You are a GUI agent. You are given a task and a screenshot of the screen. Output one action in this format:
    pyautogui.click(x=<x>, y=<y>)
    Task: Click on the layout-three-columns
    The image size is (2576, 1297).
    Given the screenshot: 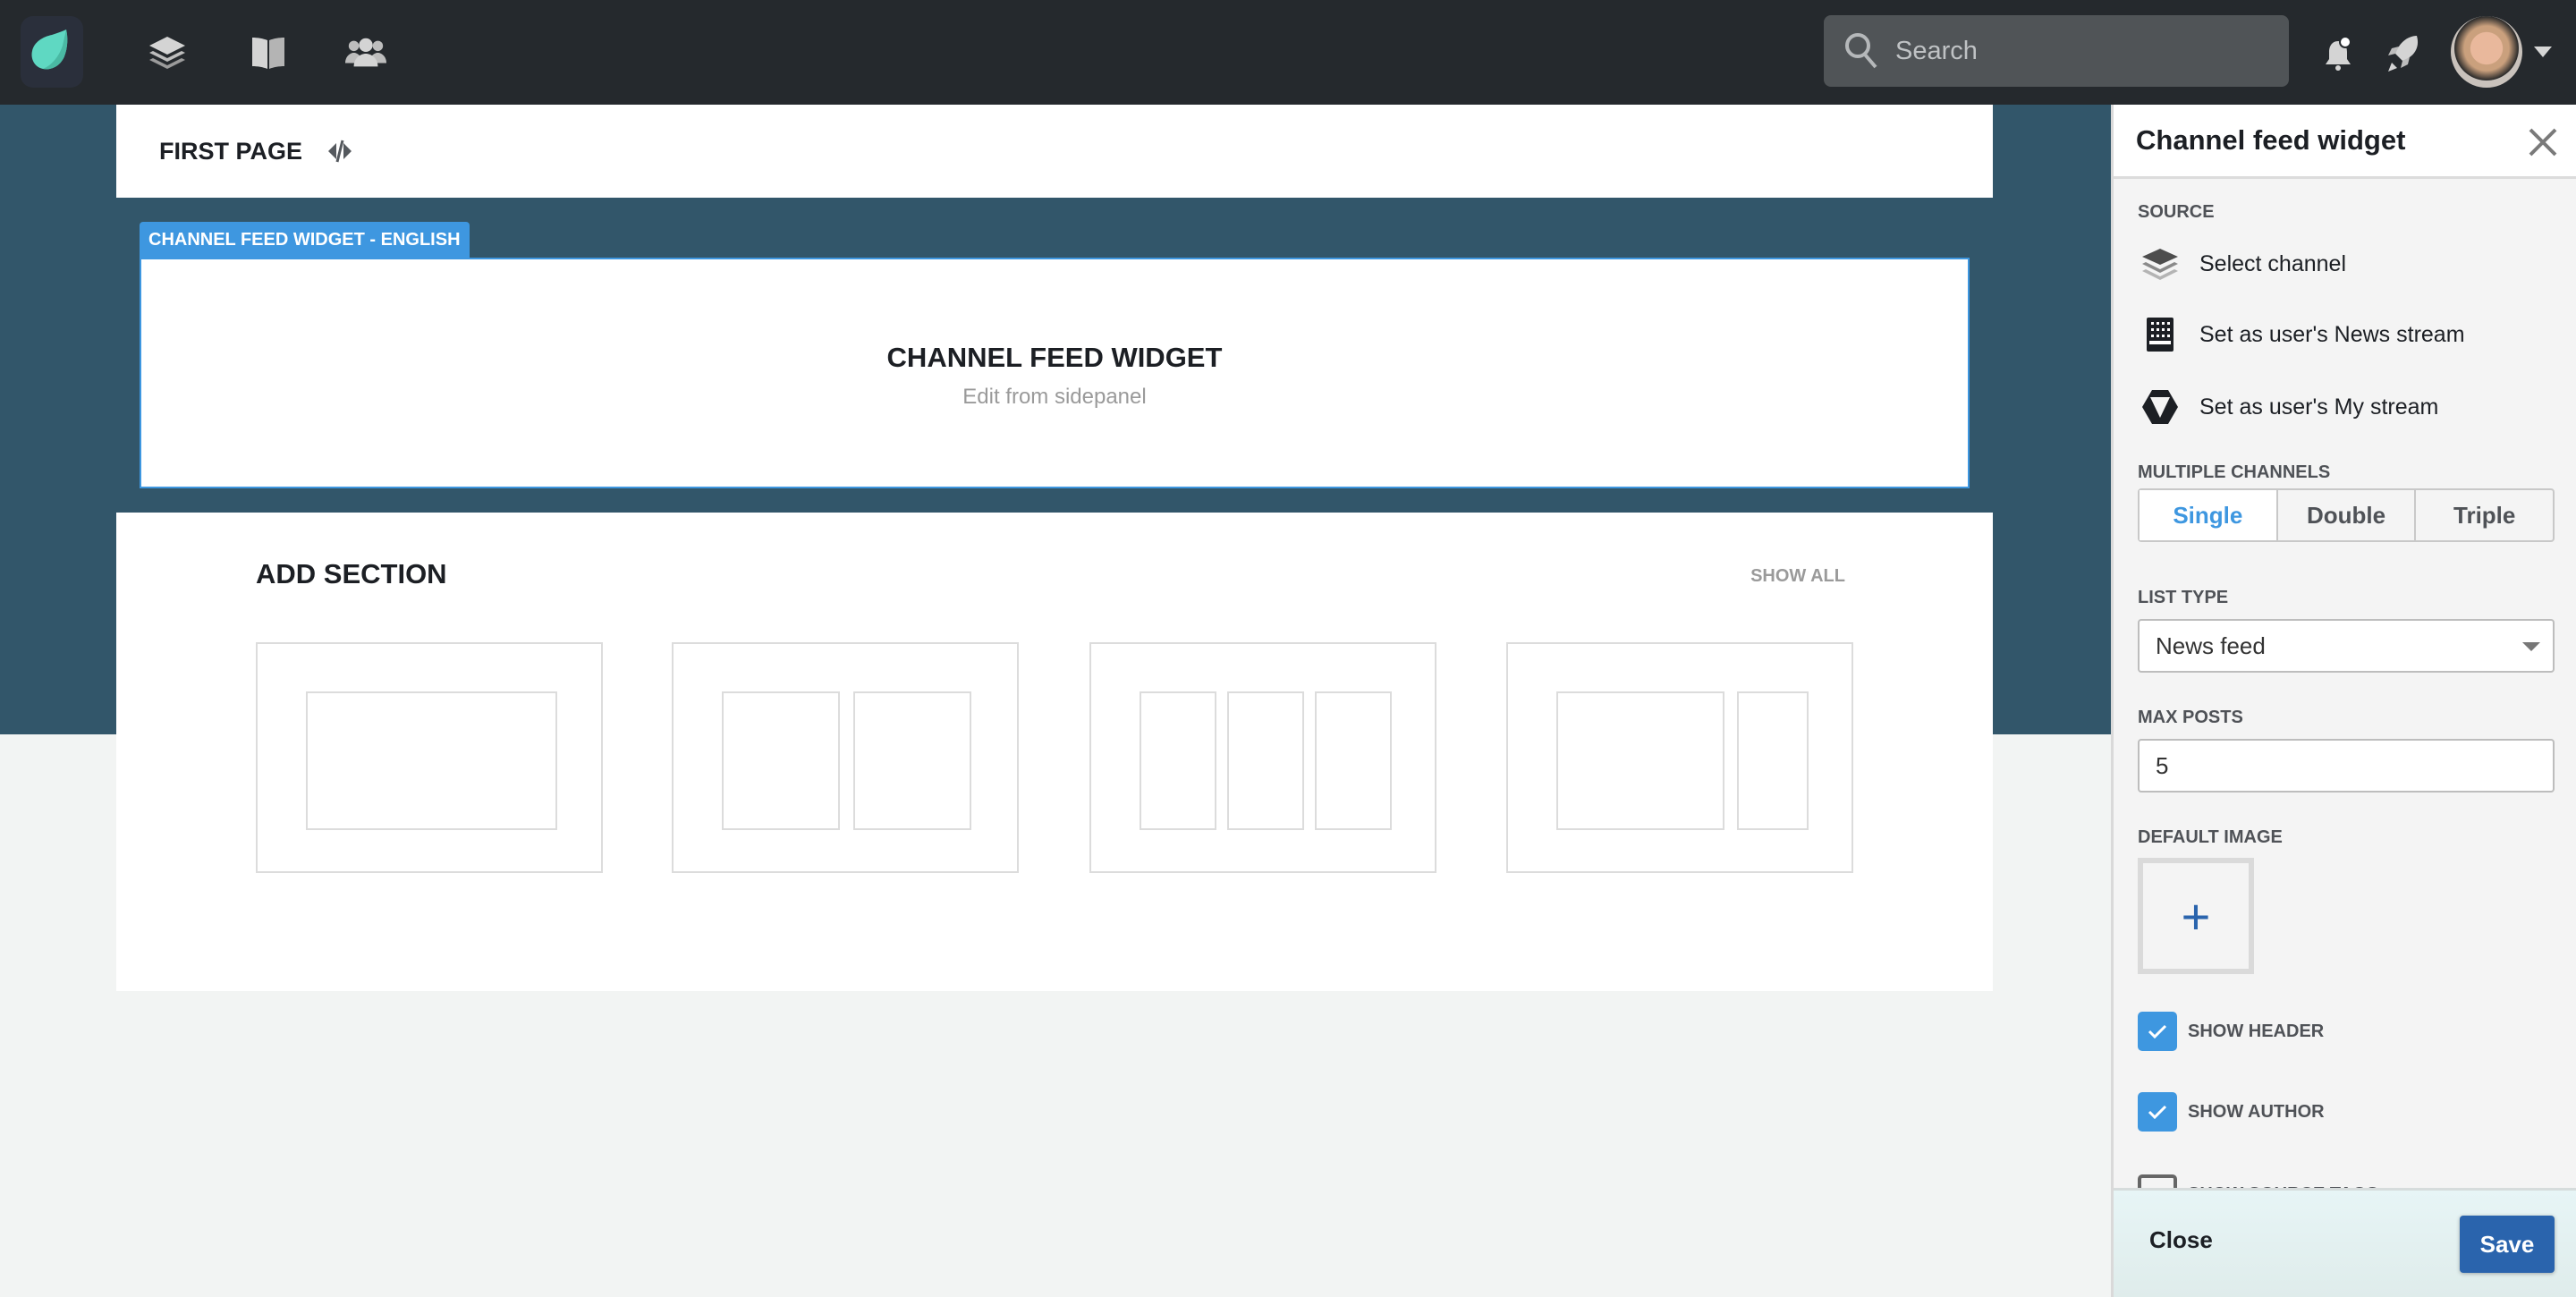 What is the action you would take?
    pyautogui.click(x=1262, y=757)
    